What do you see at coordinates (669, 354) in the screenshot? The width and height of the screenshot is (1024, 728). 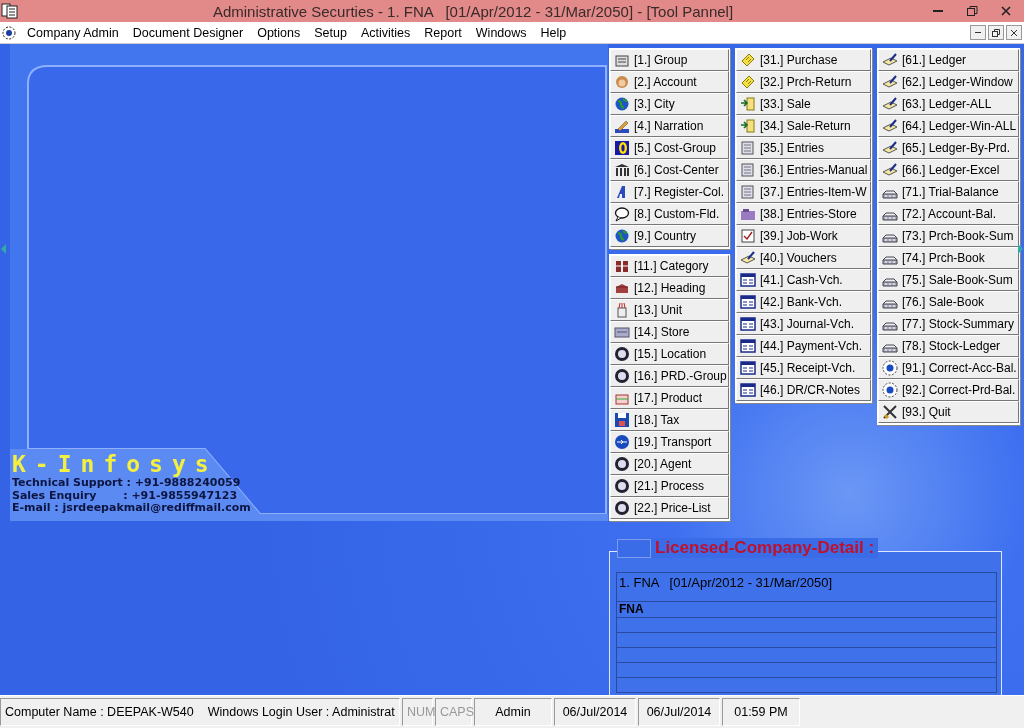 I see `tool-button: [15.] Location` at bounding box center [669, 354].